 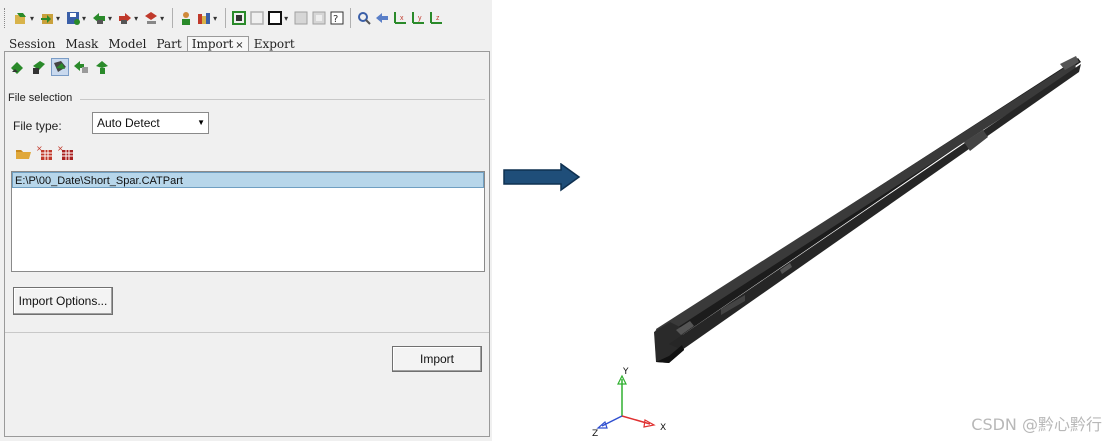 I want to click on toolbar-grip, so click(x=6, y=18).